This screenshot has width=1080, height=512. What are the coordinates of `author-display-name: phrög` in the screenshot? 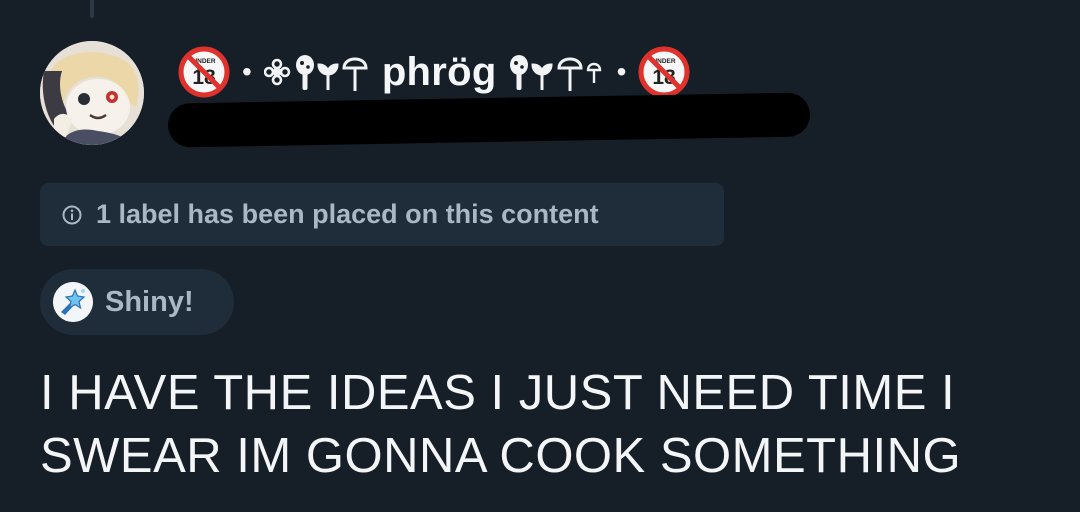 It's located at (439, 72).